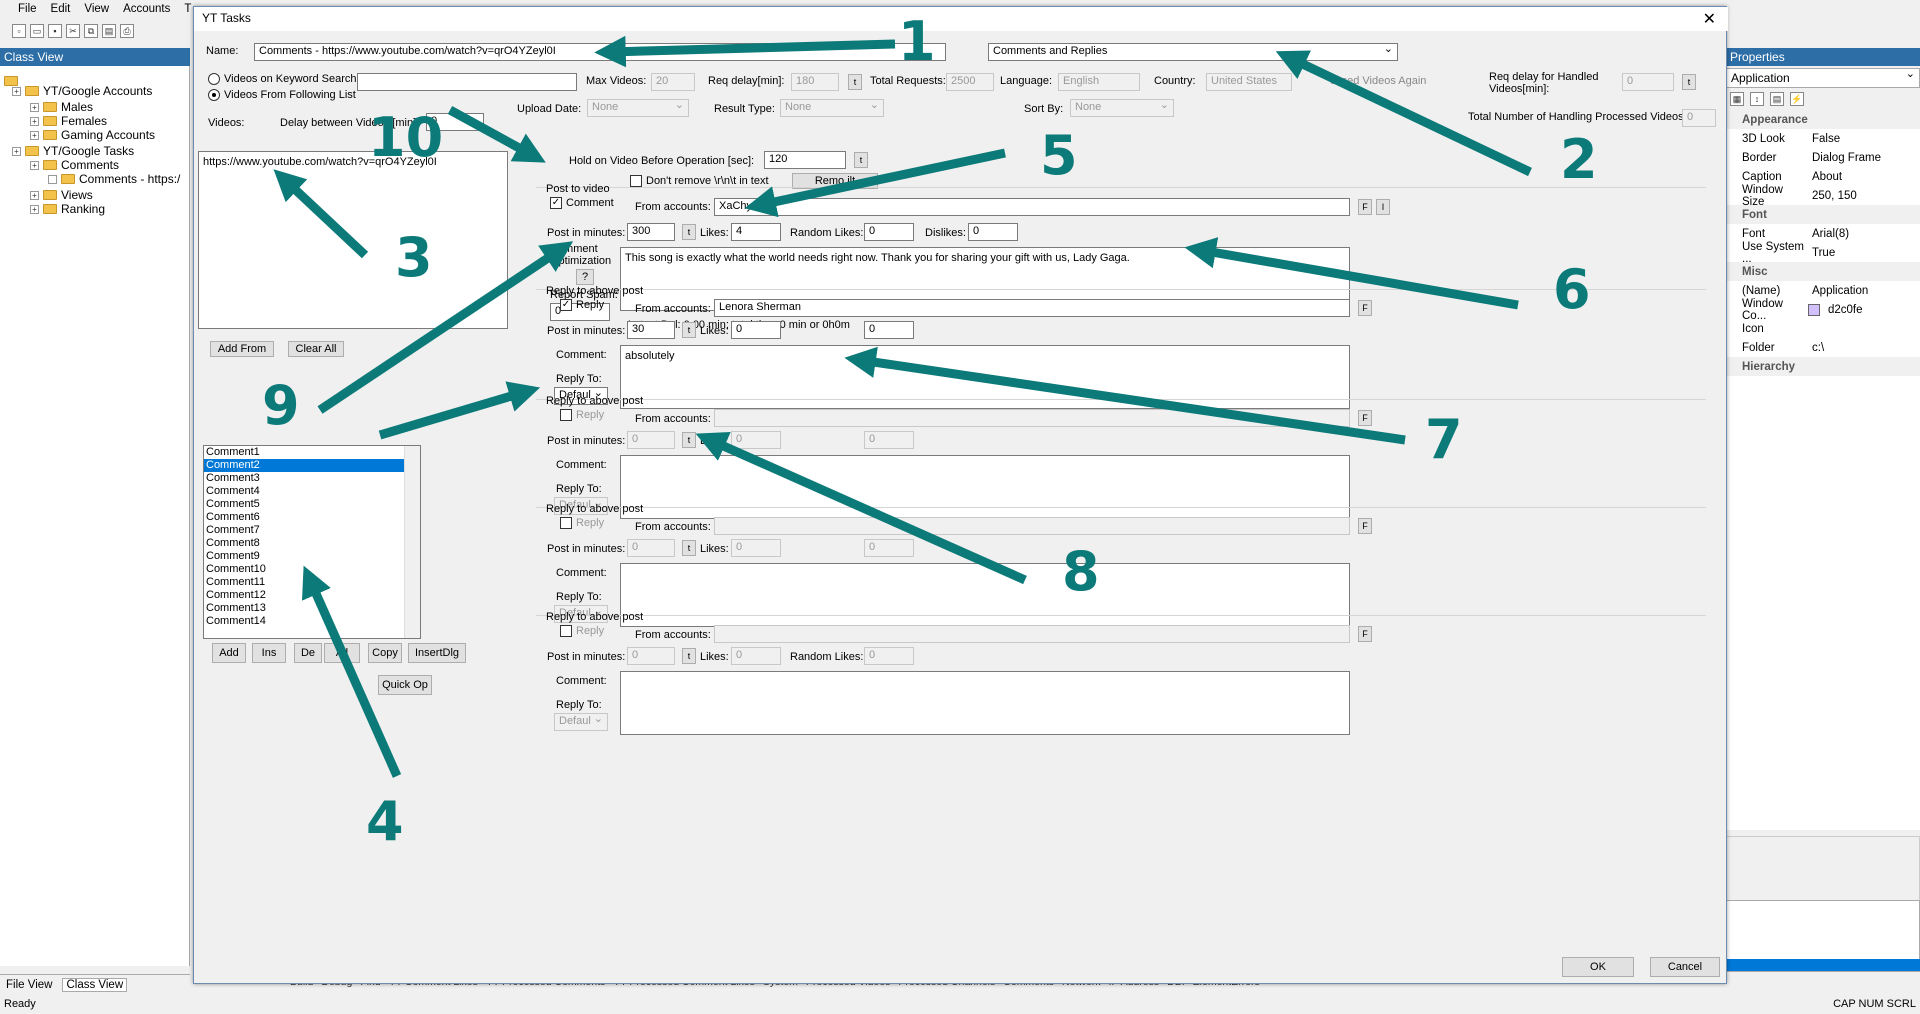  I want to click on expand-icon, so click(52, 179).